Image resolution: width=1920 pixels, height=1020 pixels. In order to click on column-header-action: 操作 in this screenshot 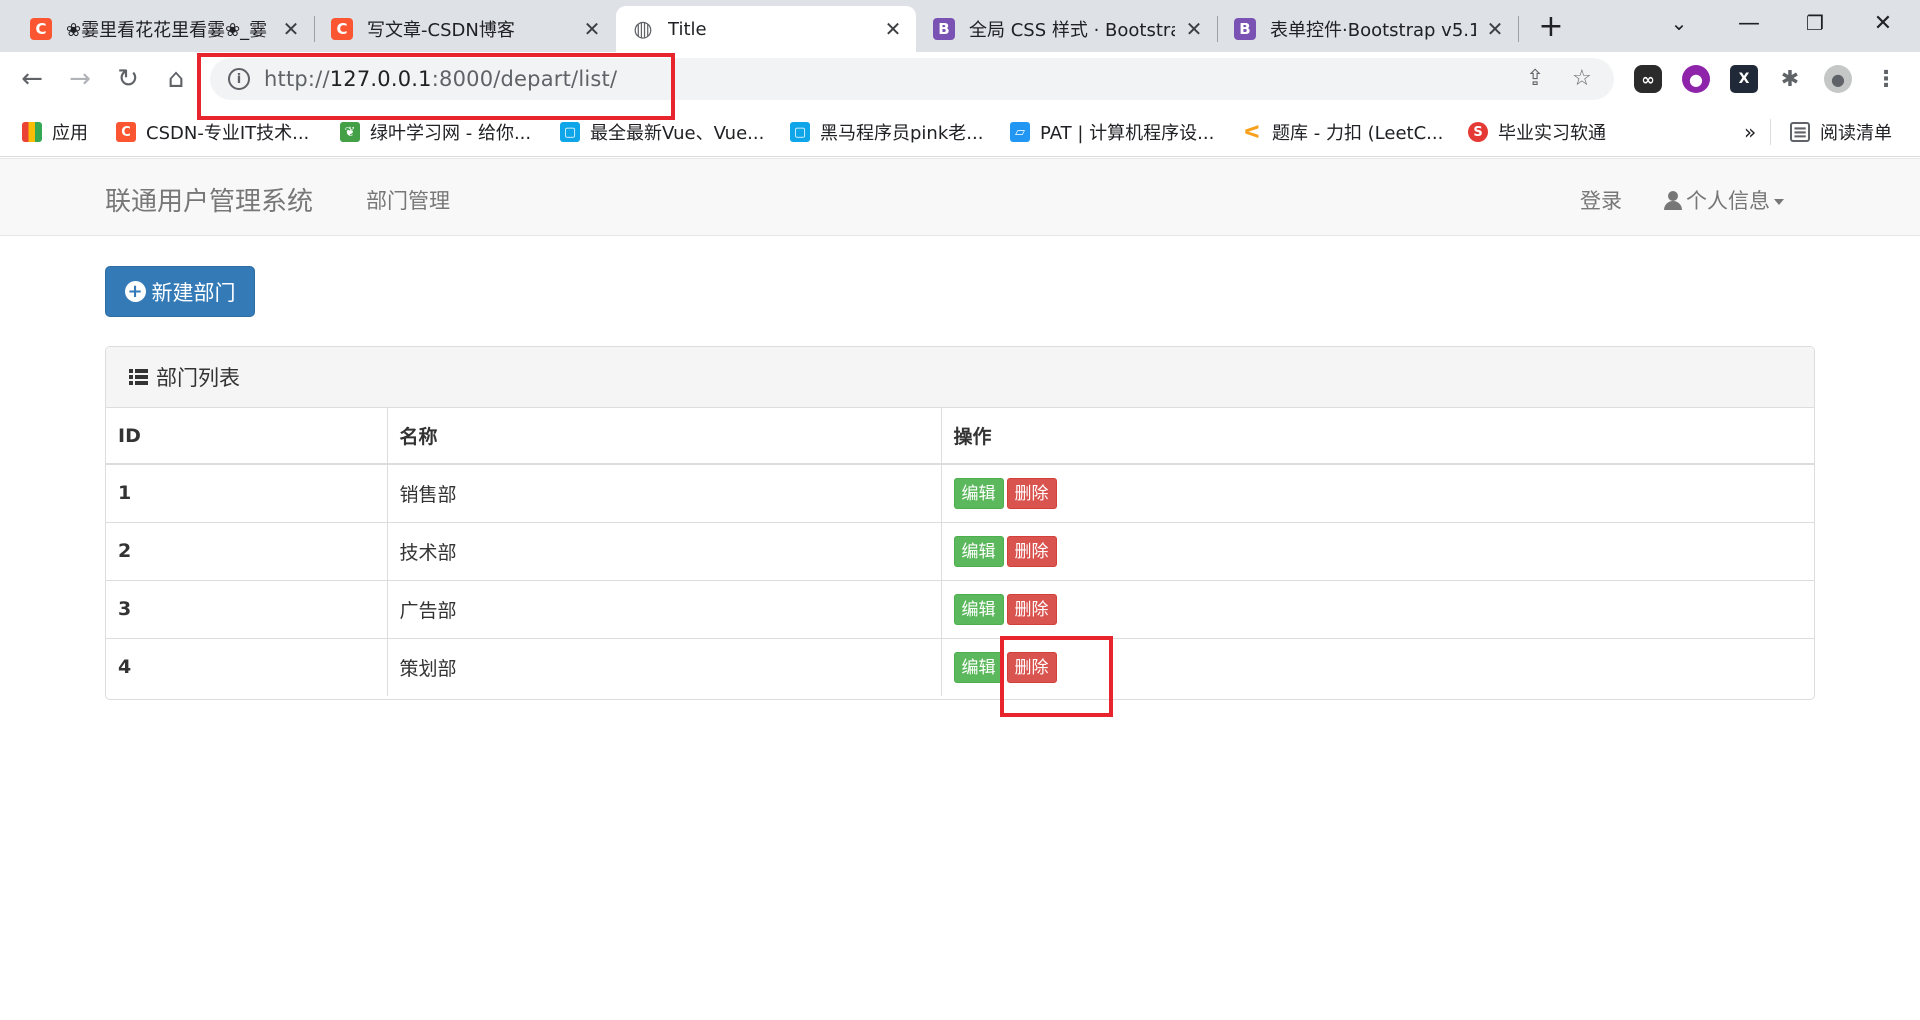, I will do `click(1377, 436)`.